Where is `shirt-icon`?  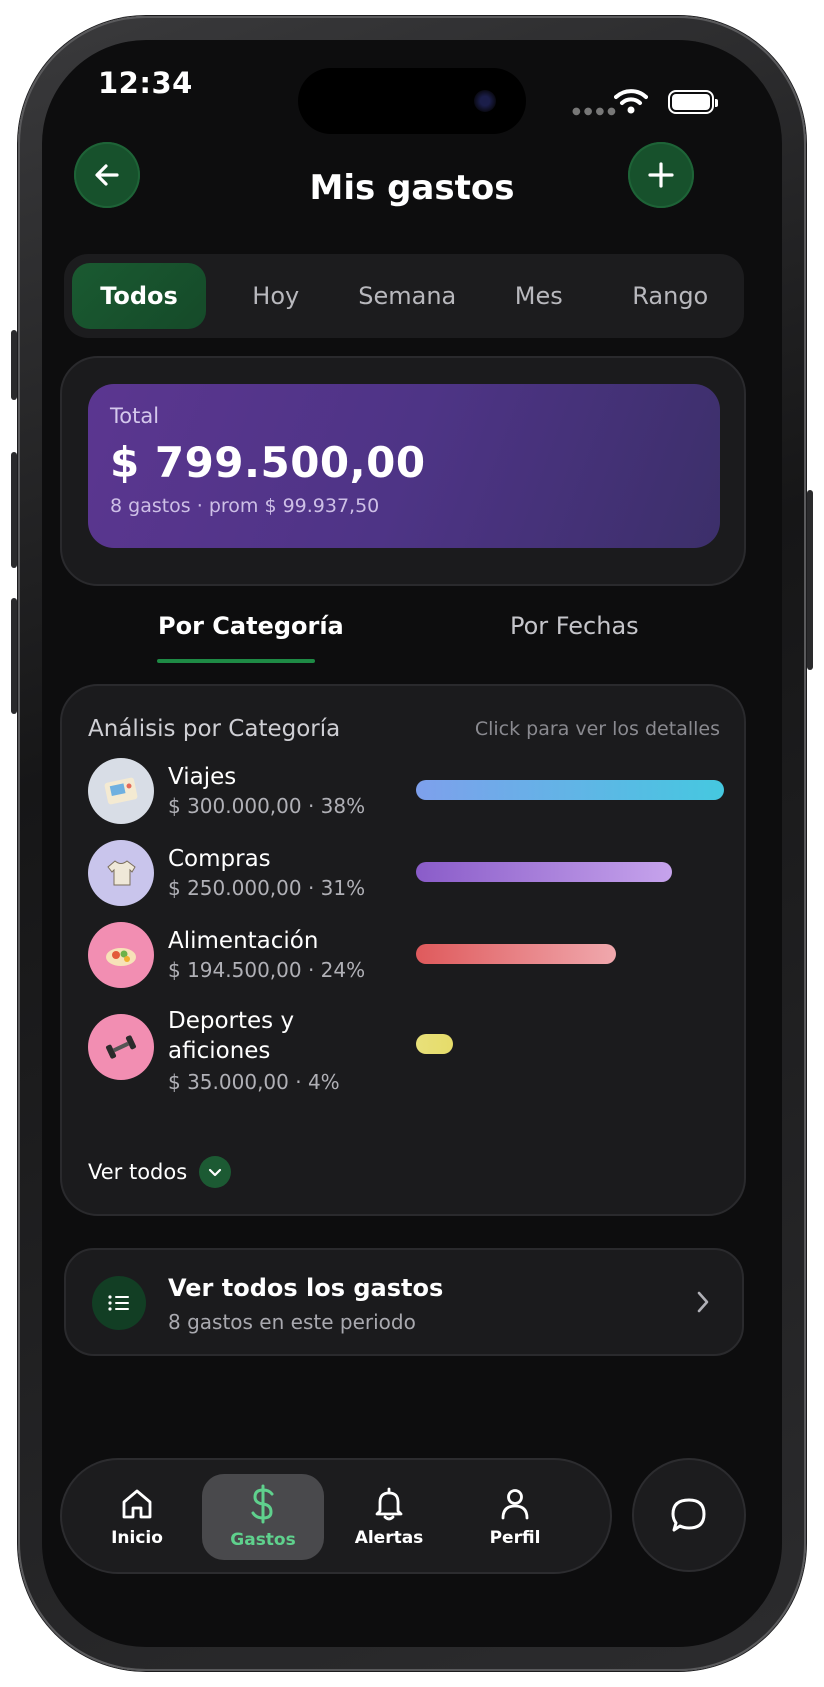
shirt-icon is located at coordinates (121, 873).